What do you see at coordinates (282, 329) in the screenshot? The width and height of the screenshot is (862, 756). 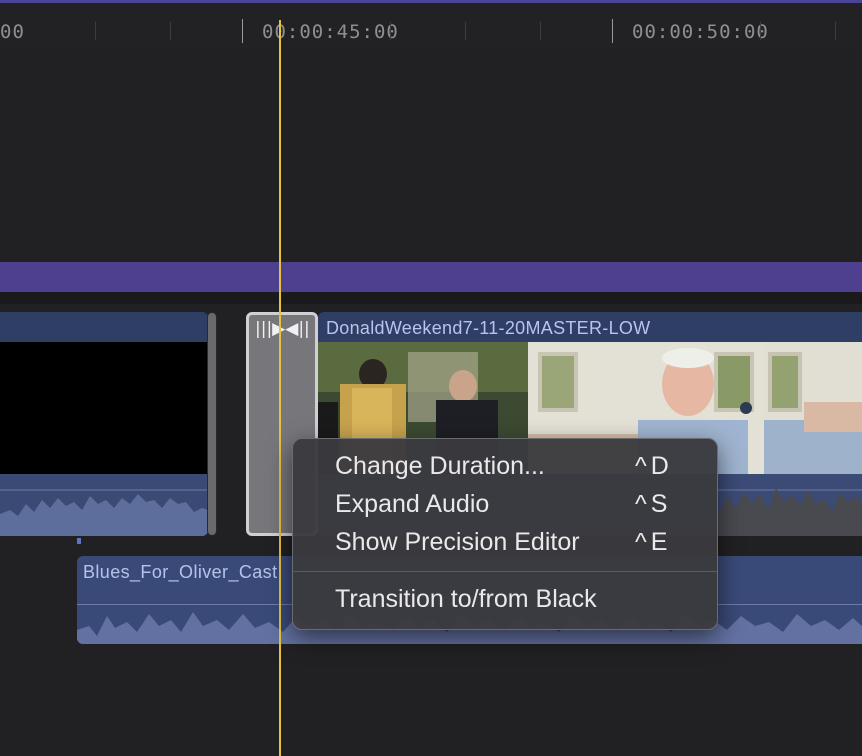 I see `transition-icon: |||▶◀||` at bounding box center [282, 329].